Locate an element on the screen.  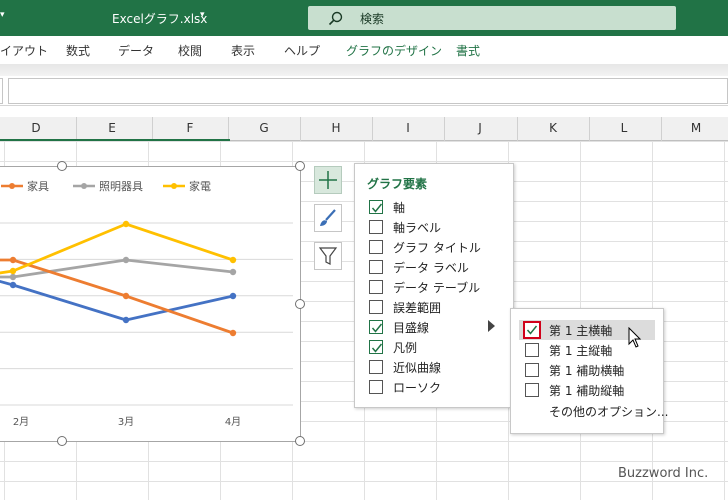
column-header-h: H is located at coordinates (336, 128).